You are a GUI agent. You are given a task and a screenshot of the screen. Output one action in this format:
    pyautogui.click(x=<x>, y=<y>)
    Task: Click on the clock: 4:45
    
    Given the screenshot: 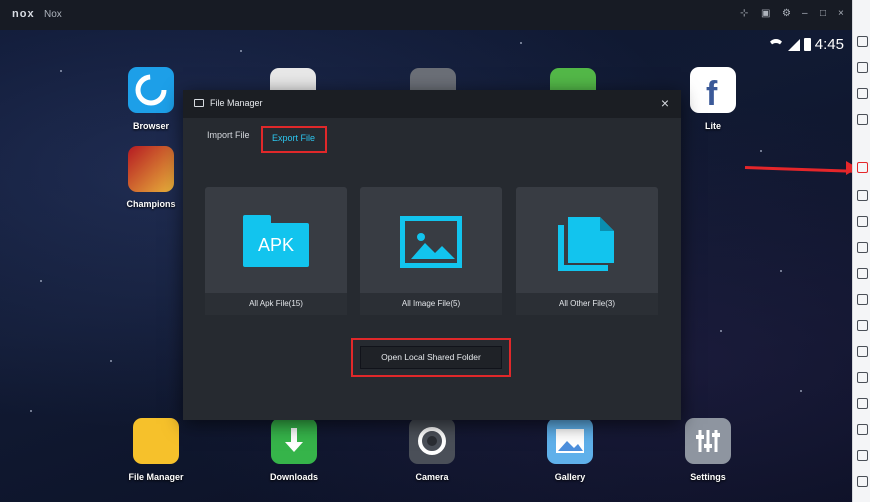 What is the action you would take?
    pyautogui.click(x=829, y=44)
    